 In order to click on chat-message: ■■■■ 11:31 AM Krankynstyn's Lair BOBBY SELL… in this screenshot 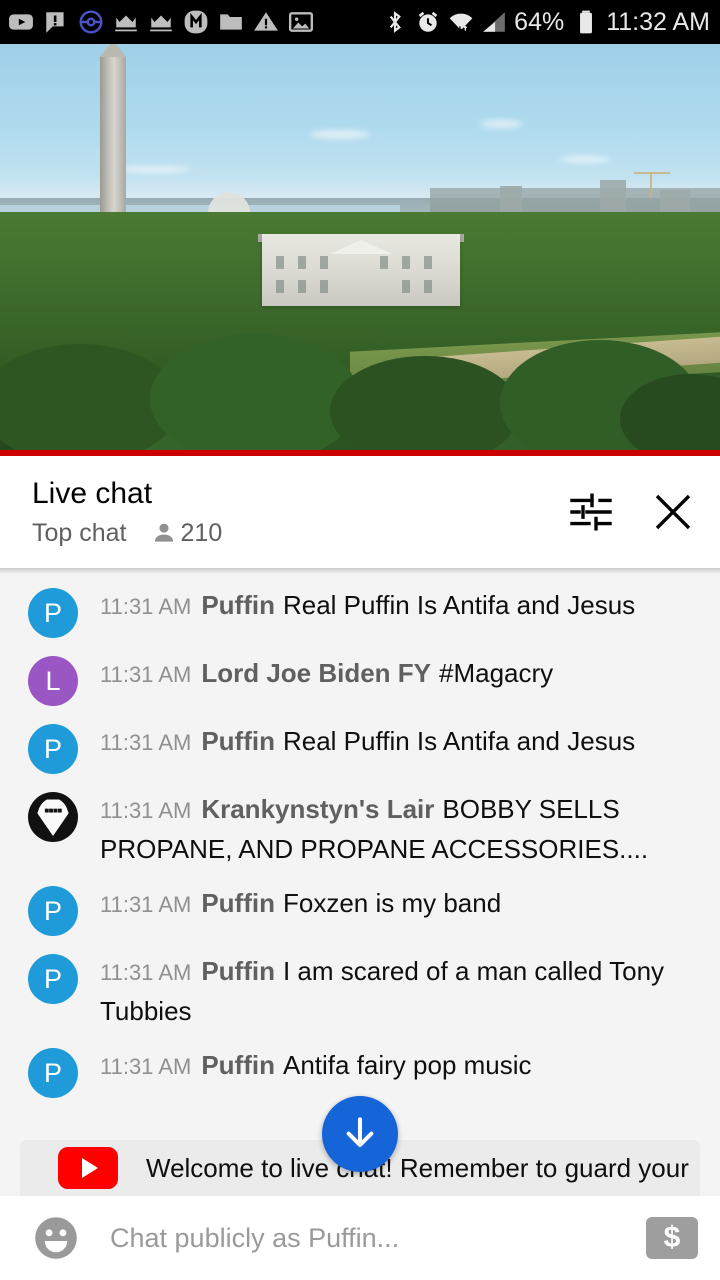, I will do `click(360, 829)`.